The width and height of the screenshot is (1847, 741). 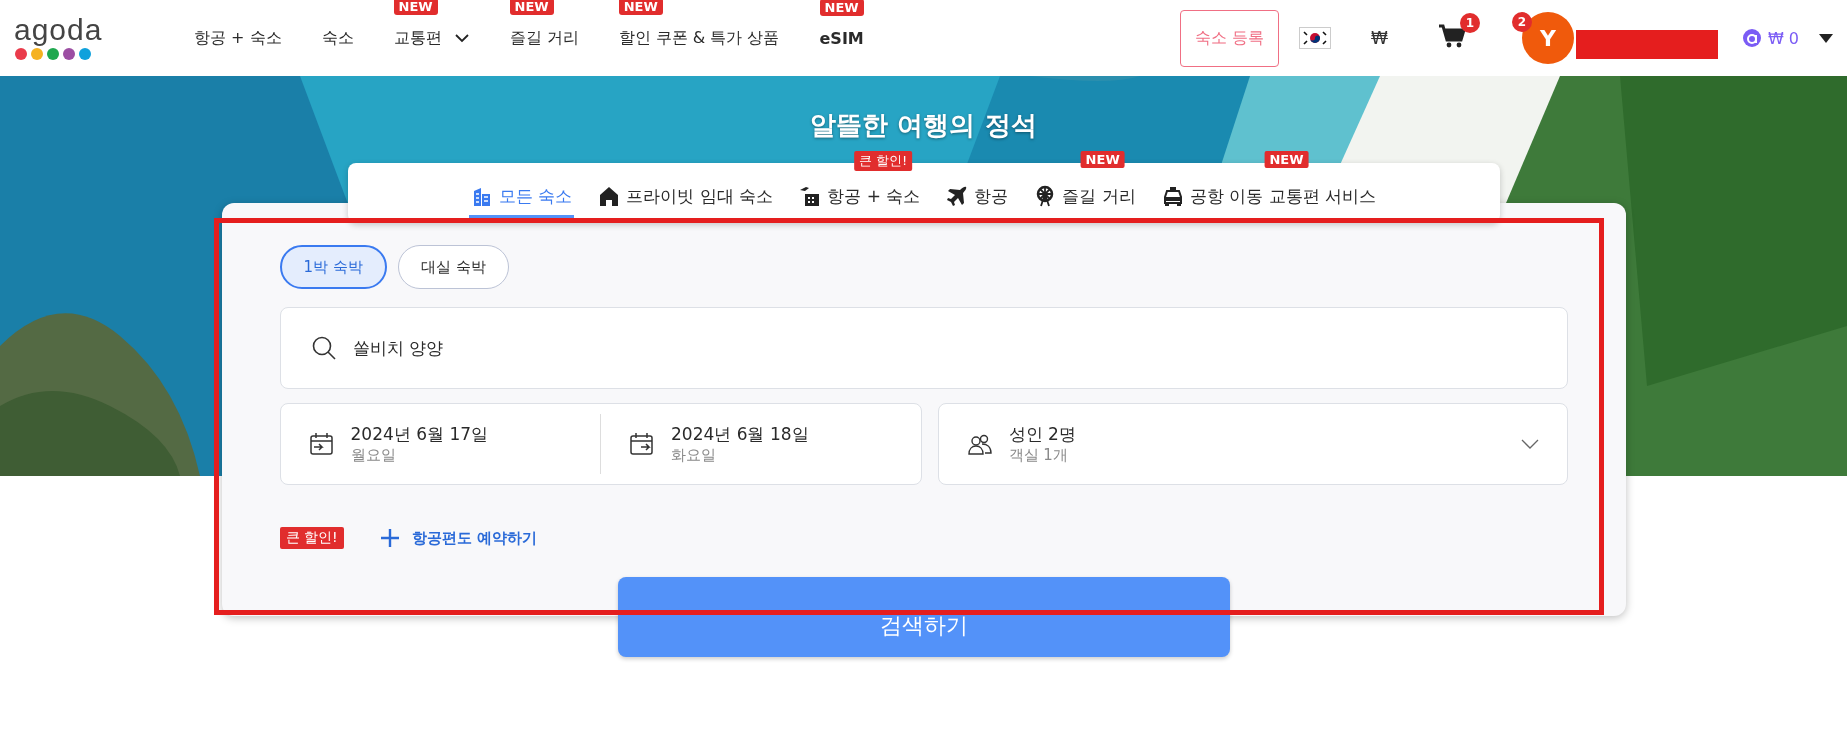 What do you see at coordinates (1252, 444) in the screenshot?
I see `guests-field: 성인 2명 객실 1개` at bounding box center [1252, 444].